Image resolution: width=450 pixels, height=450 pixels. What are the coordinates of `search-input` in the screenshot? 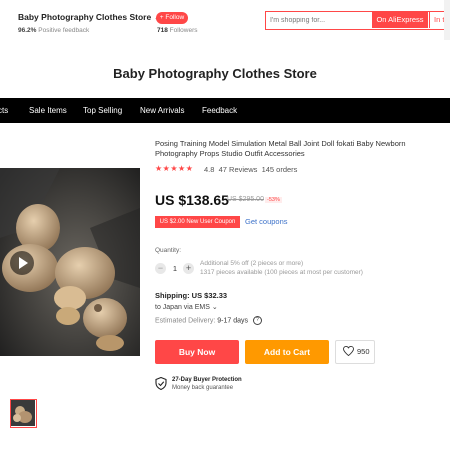 It's located at (320, 20).